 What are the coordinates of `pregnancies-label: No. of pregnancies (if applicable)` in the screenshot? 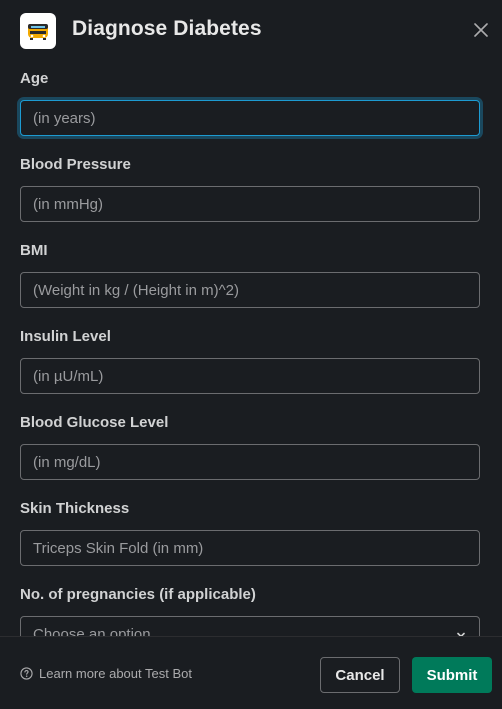 It's located at (138, 594).